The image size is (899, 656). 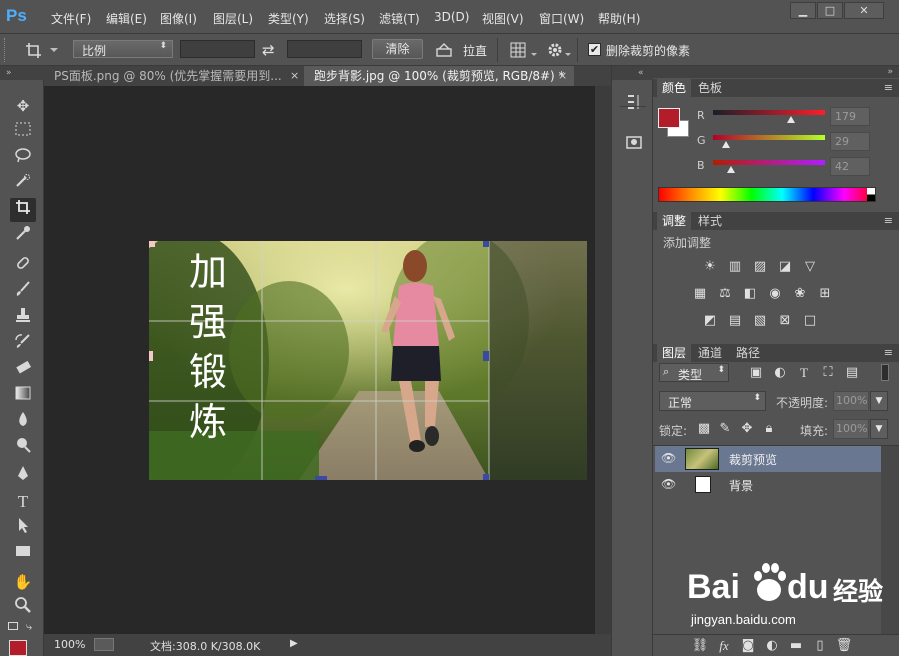 I want to click on menu-view: 视图(V), so click(x=503, y=18).